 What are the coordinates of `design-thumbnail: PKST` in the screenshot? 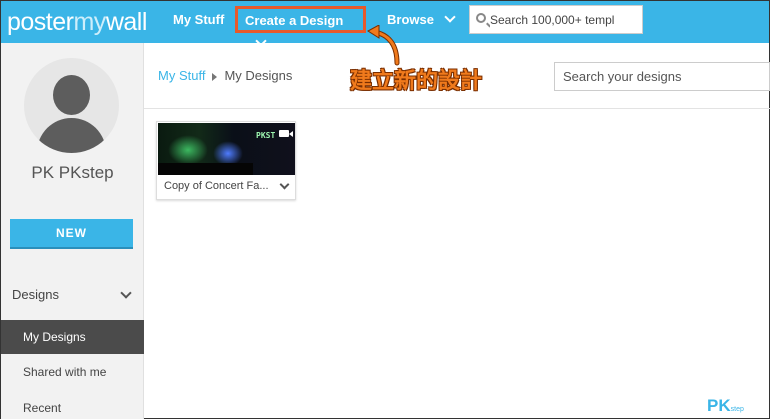 It's located at (226, 149).